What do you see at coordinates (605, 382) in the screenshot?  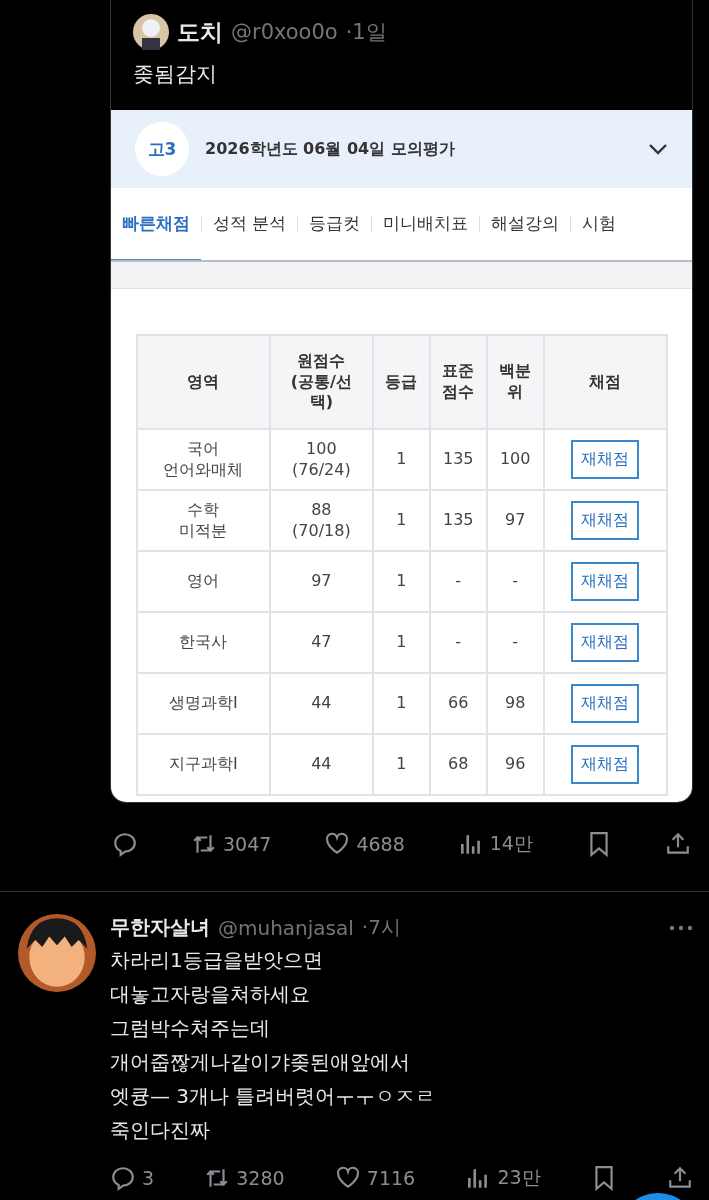 I see `column-header: 채점` at bounding box center [605, 382].